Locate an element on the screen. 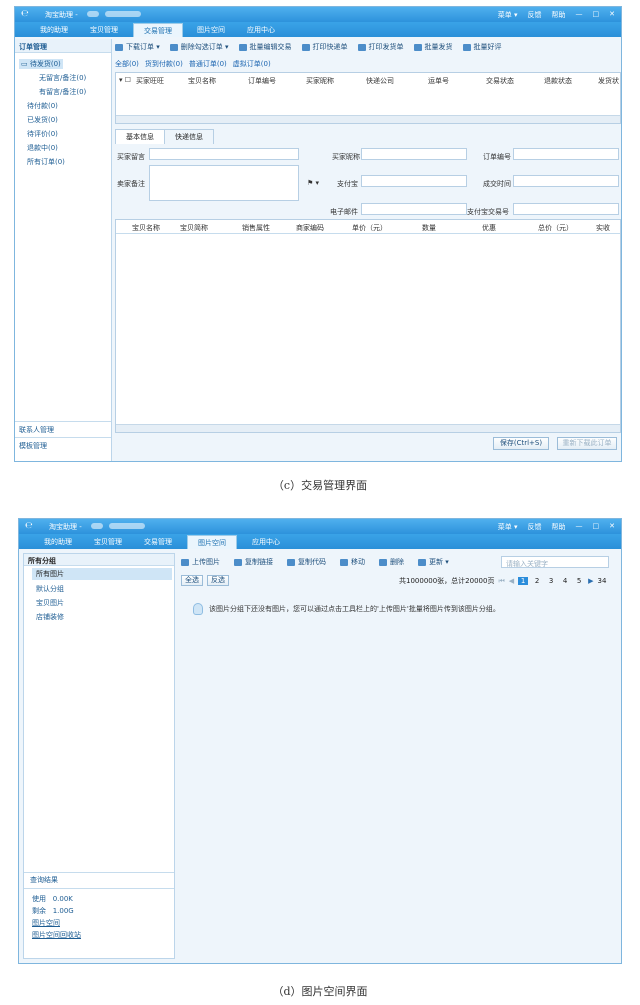 The image size is (640, 1005). delete-checked-button: 删除勾选订单 ▾ is located at coordinates (199, 47).